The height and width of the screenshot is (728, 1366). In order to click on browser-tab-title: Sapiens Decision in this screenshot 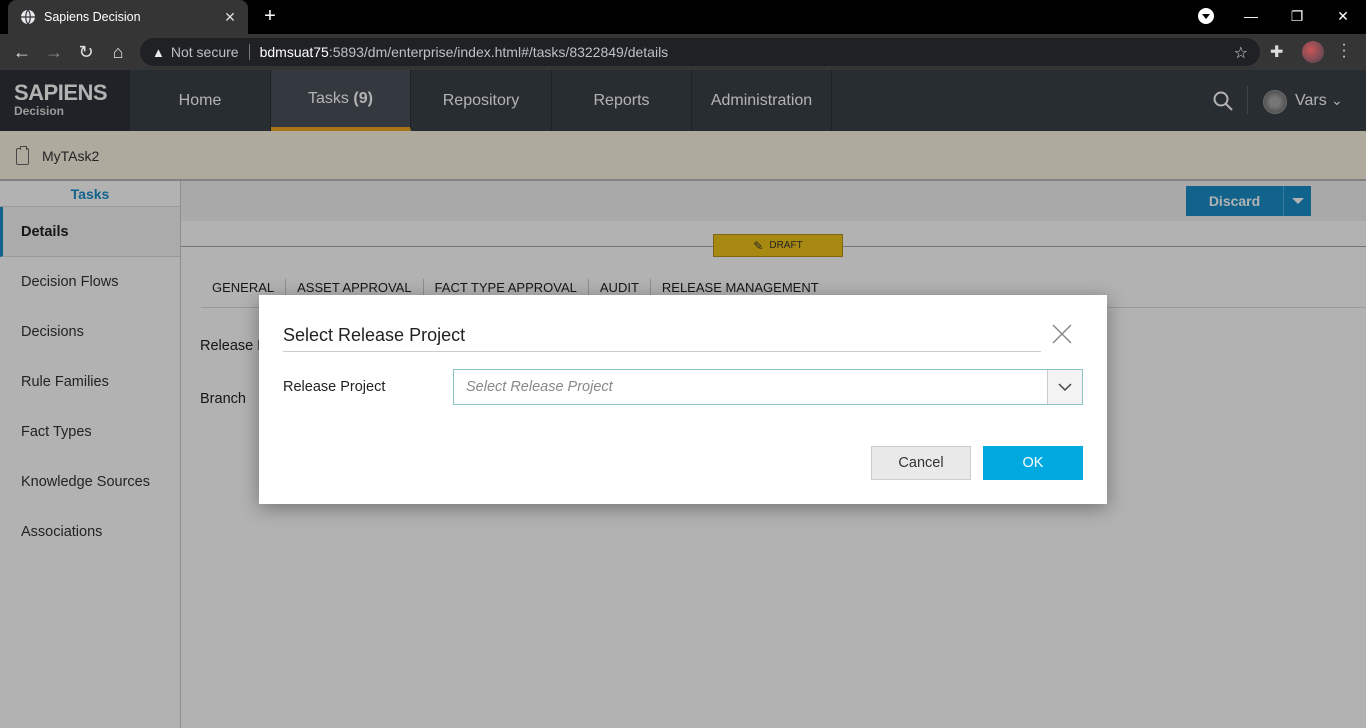, I will do `click(92, 17)`.